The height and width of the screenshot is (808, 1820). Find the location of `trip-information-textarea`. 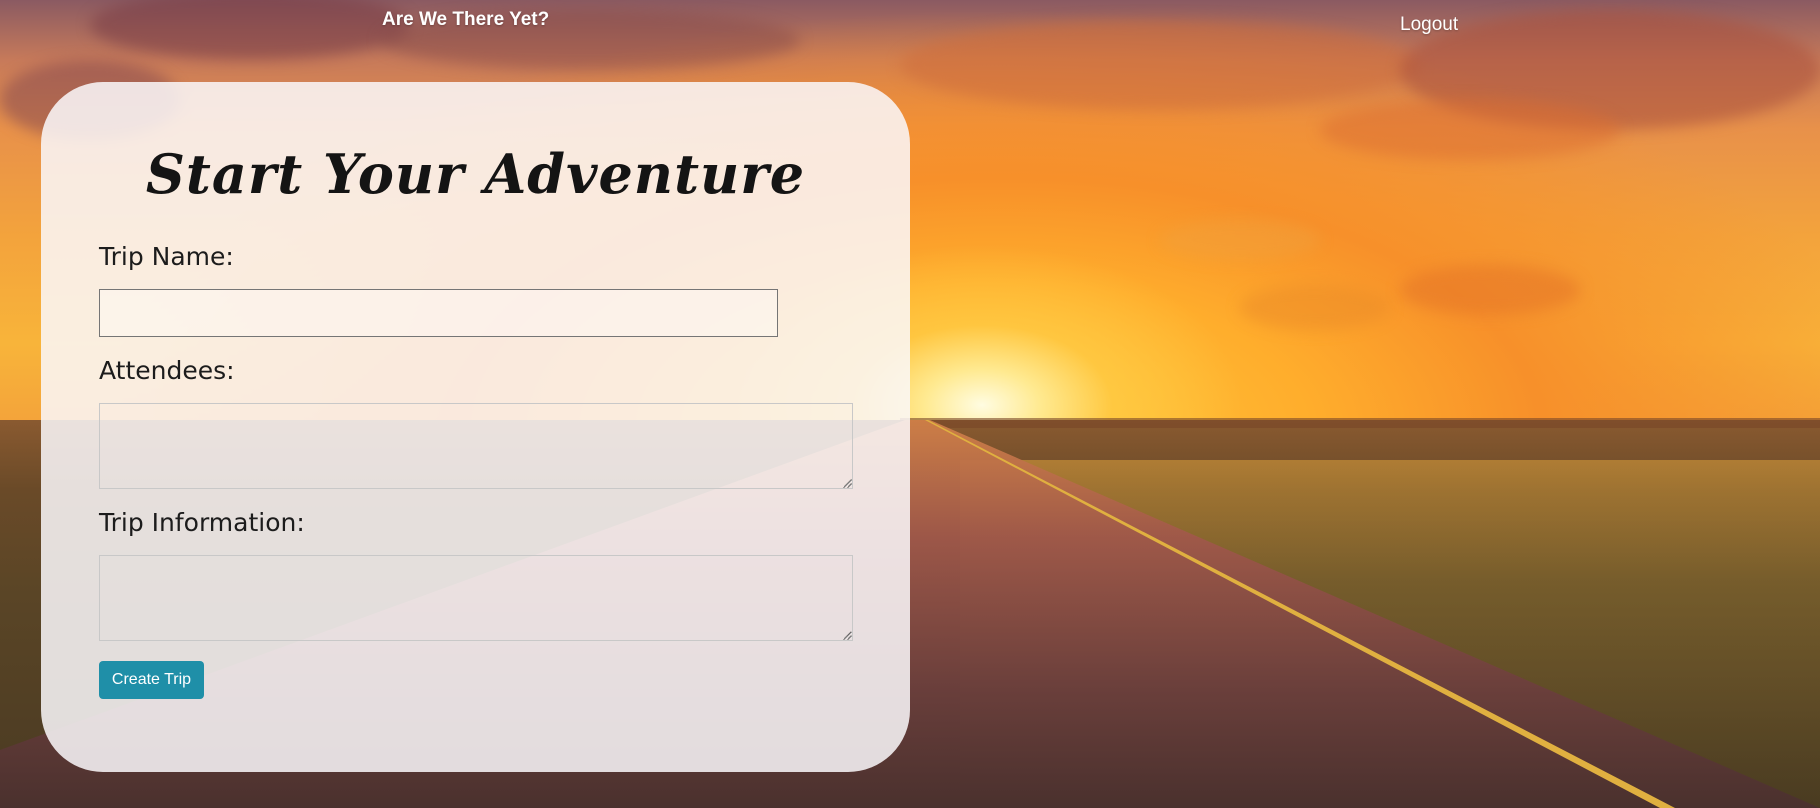

trip-information-textarea is located at coordinates (476, 598).